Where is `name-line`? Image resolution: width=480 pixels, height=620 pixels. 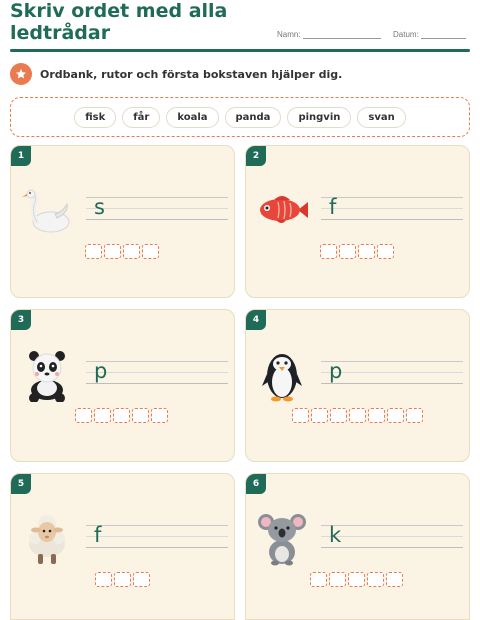
name-line is located at coordinates (341, 34).